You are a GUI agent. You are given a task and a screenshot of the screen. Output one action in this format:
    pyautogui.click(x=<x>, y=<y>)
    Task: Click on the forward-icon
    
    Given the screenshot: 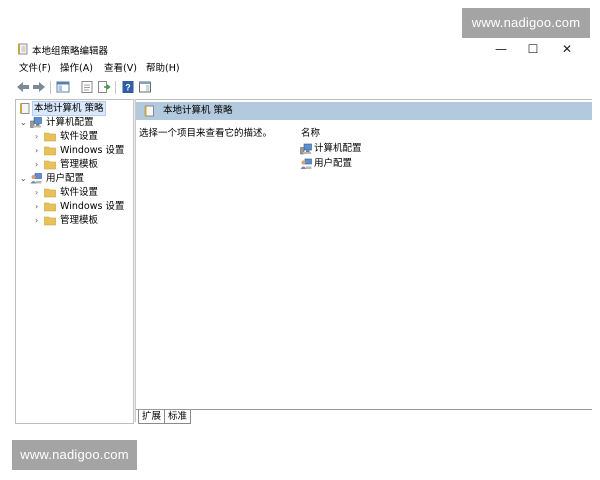 What is the action you would take?
    pyautogui.click(x=39, y=87)
    